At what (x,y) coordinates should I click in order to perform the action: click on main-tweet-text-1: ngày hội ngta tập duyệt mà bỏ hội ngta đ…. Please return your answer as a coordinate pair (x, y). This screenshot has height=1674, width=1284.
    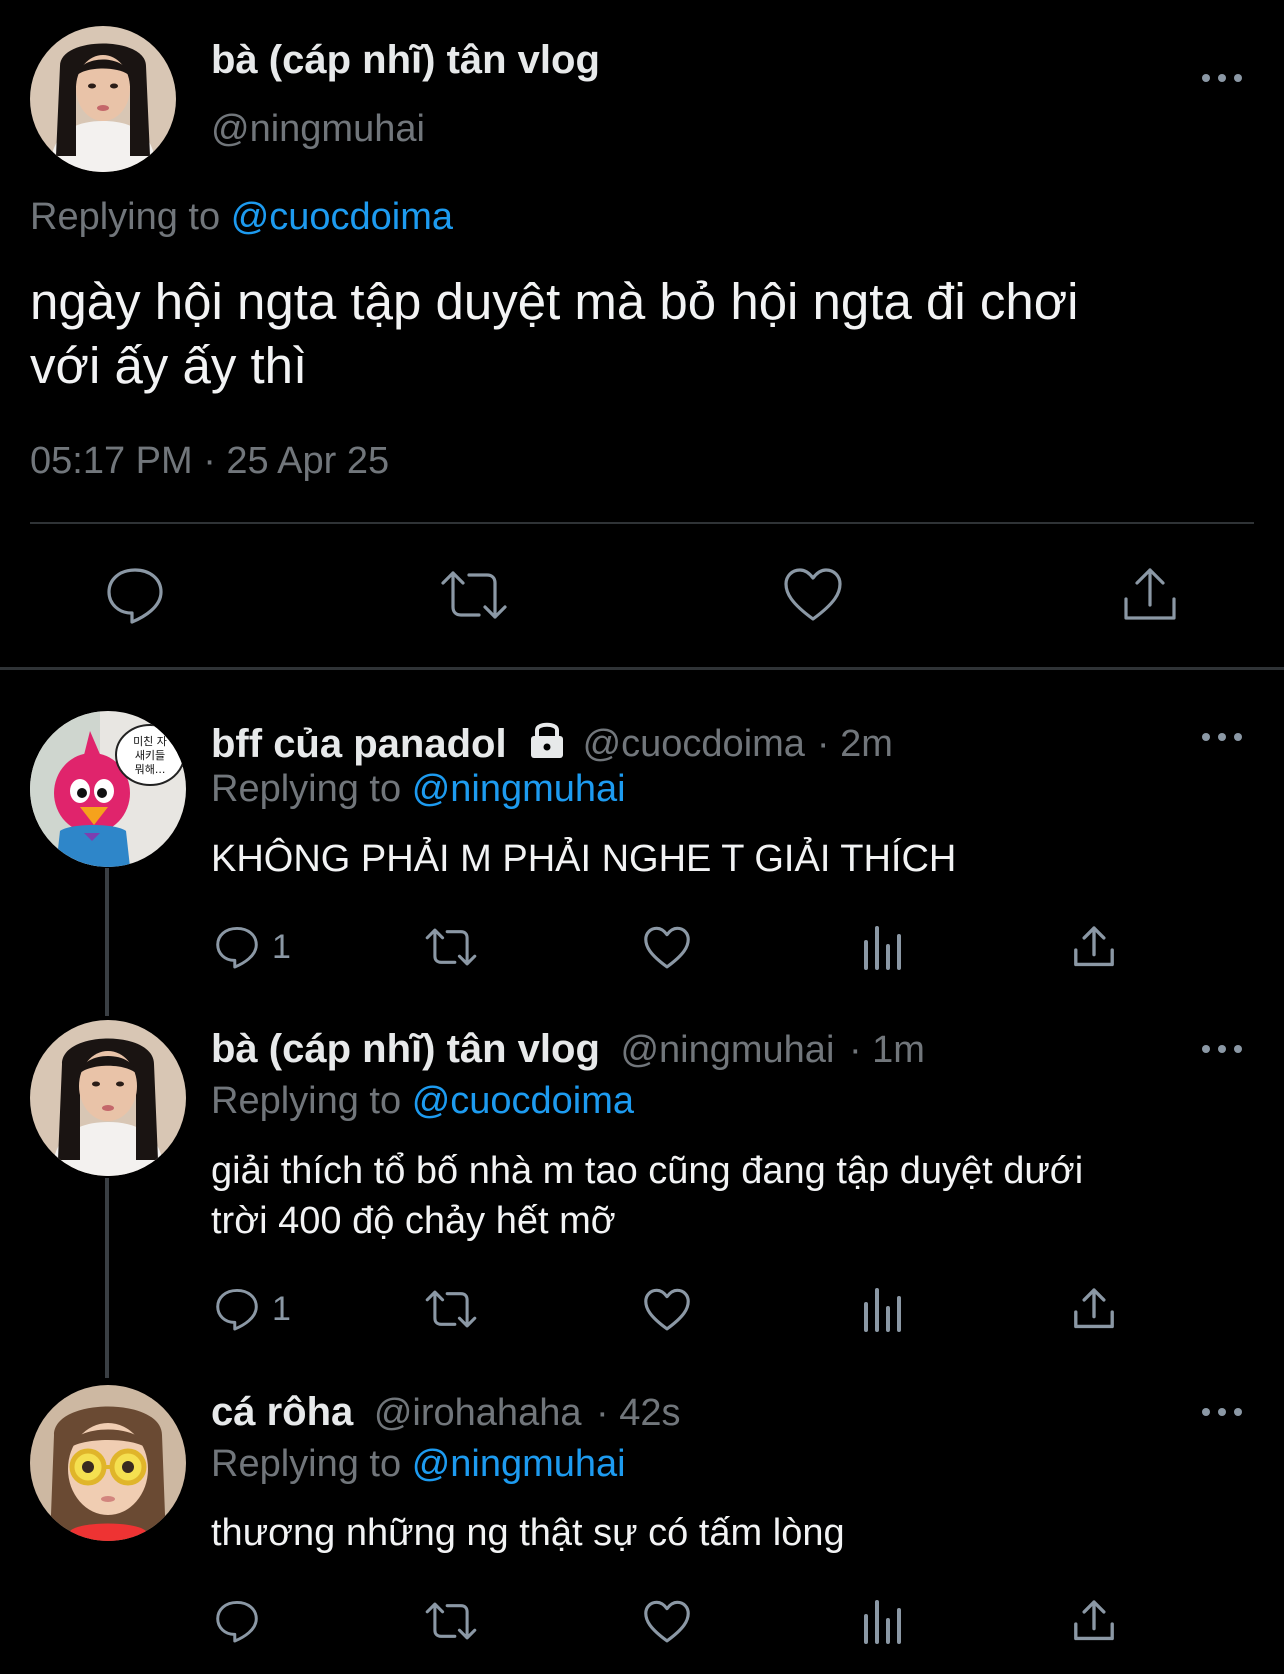
    Looking at the image, I should click on (554, 301).